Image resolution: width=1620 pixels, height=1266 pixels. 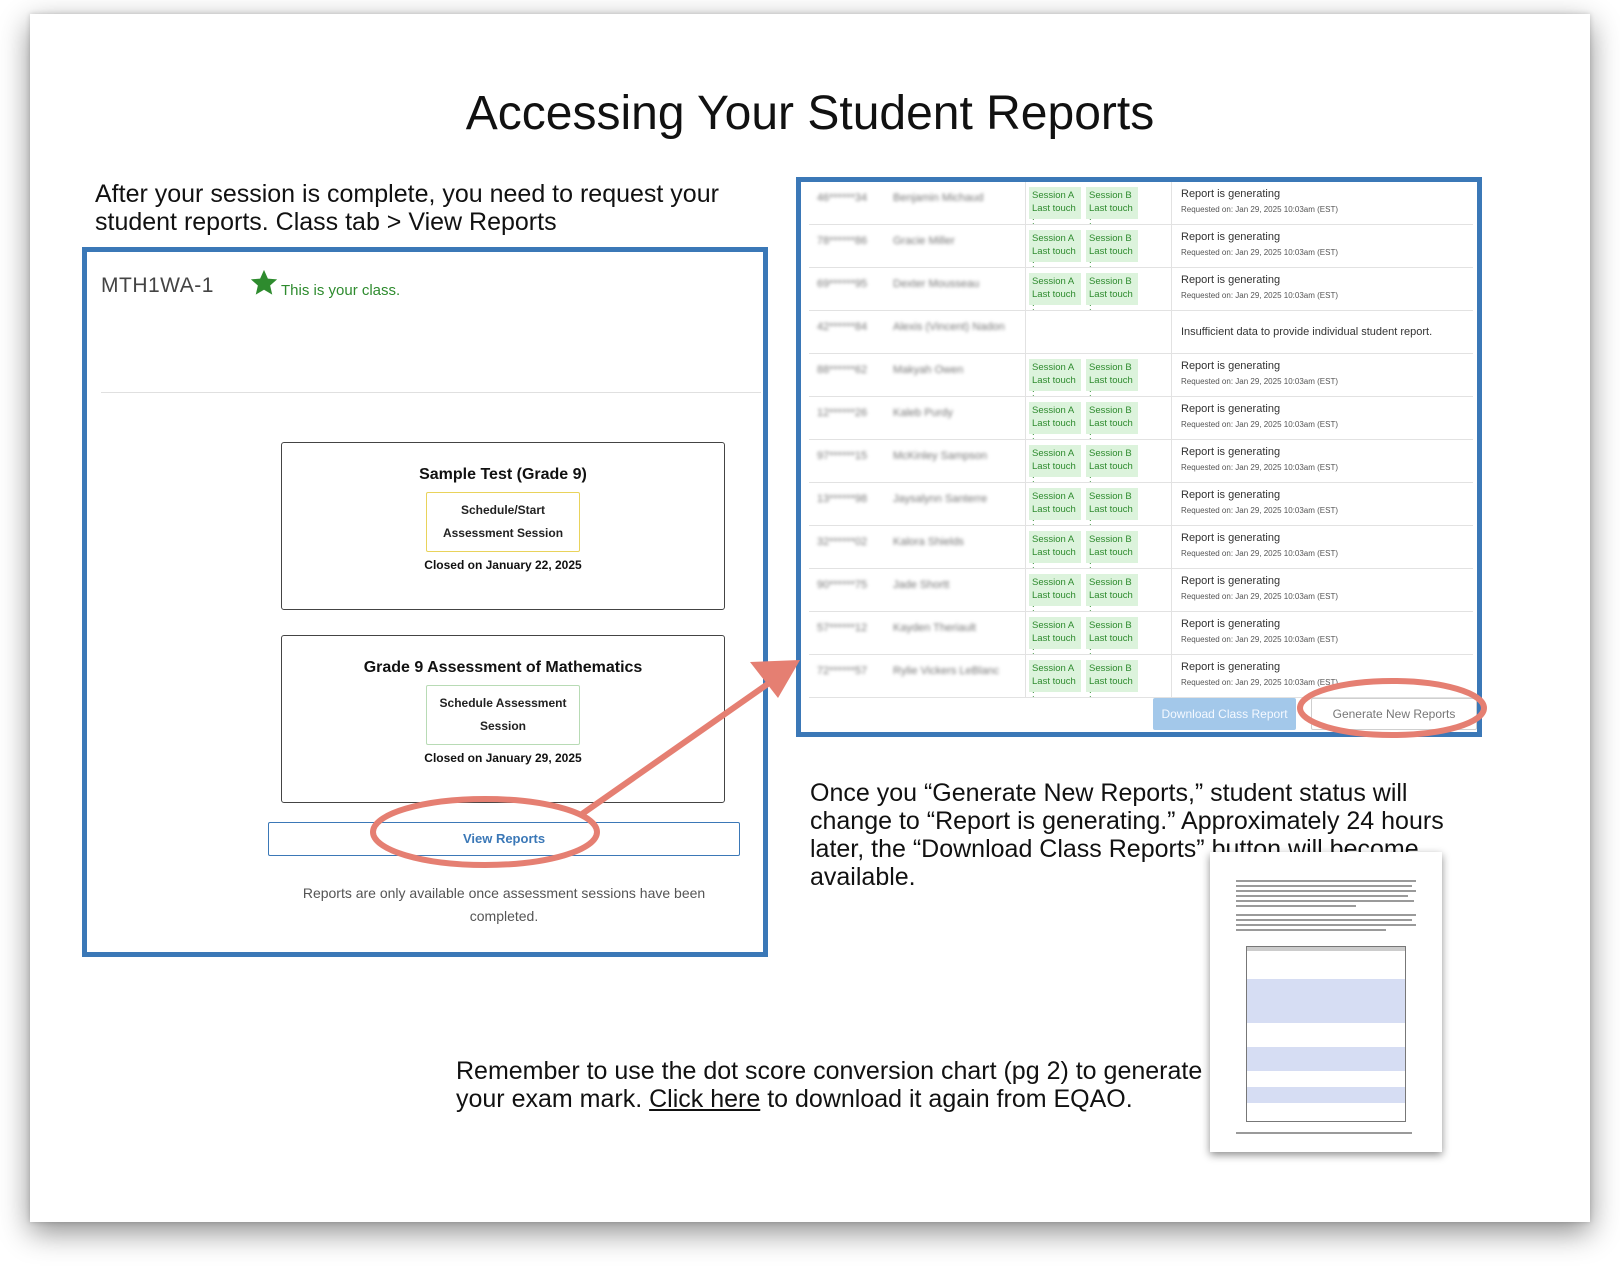 I want to click on arrow-icon, so click(x=682, y=744).